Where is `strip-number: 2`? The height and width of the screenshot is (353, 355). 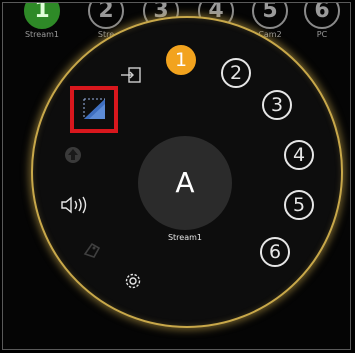
strip-number: 2 is located at coordinates (106, 16).